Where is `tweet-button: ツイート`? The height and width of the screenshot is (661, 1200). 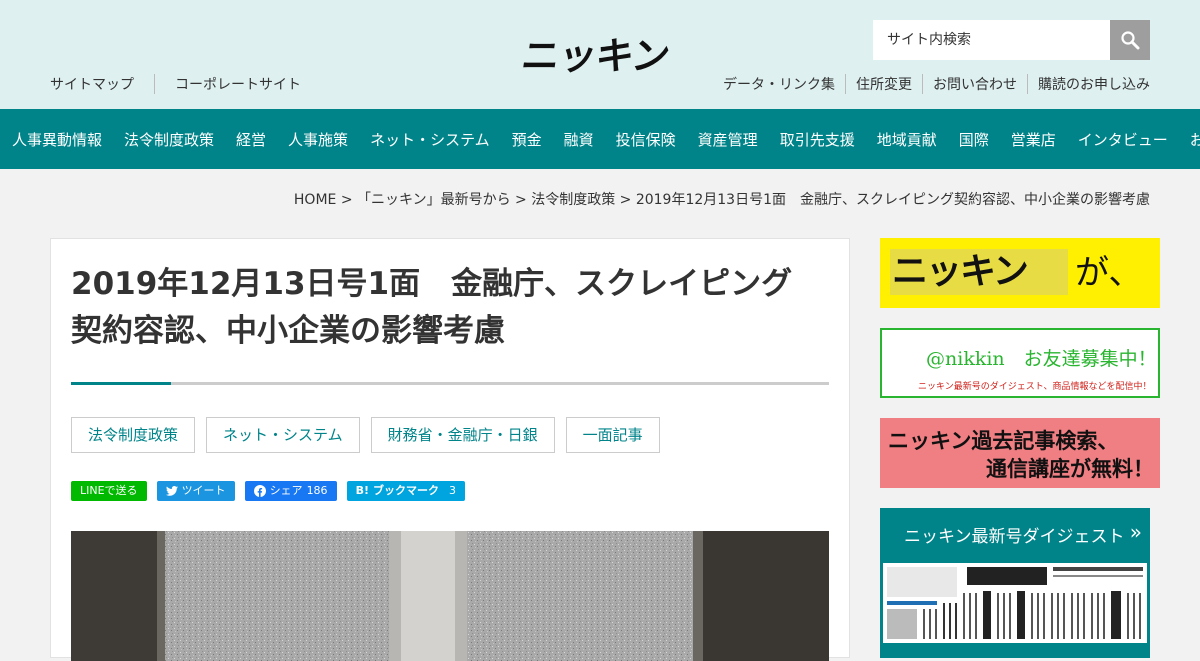
tweet-button: ツイート is located at coordinates (195, 491).